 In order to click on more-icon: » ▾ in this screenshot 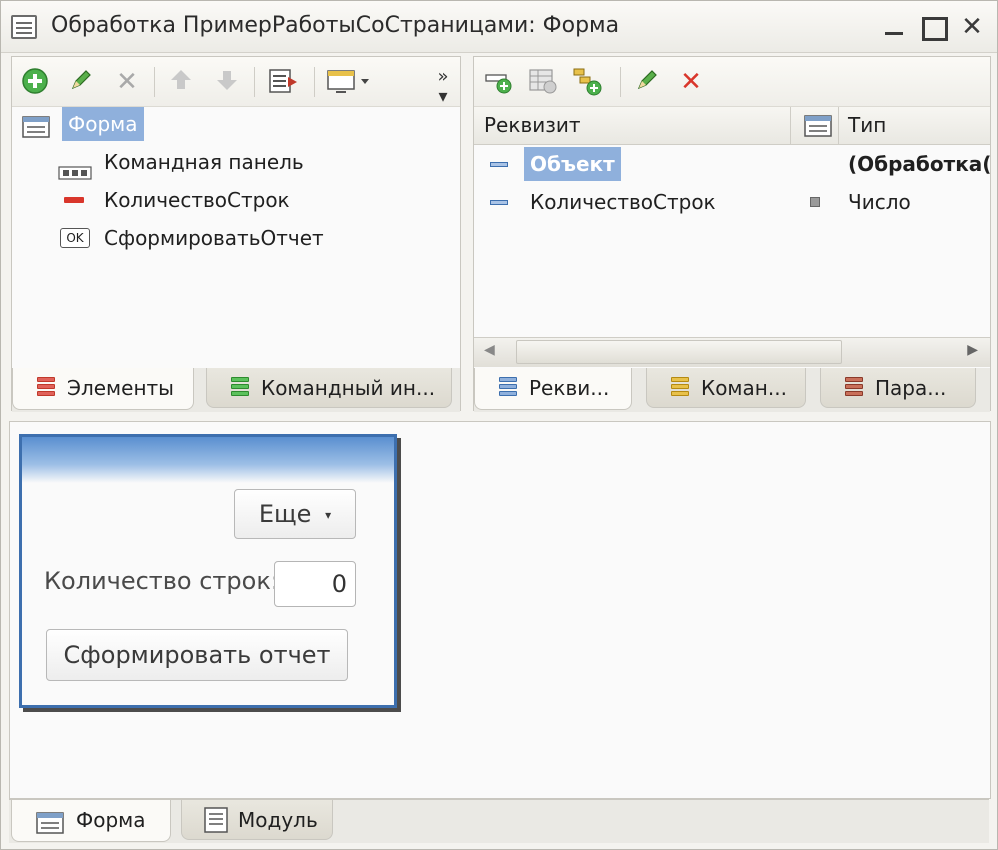, I will do `click(443, 87)`.